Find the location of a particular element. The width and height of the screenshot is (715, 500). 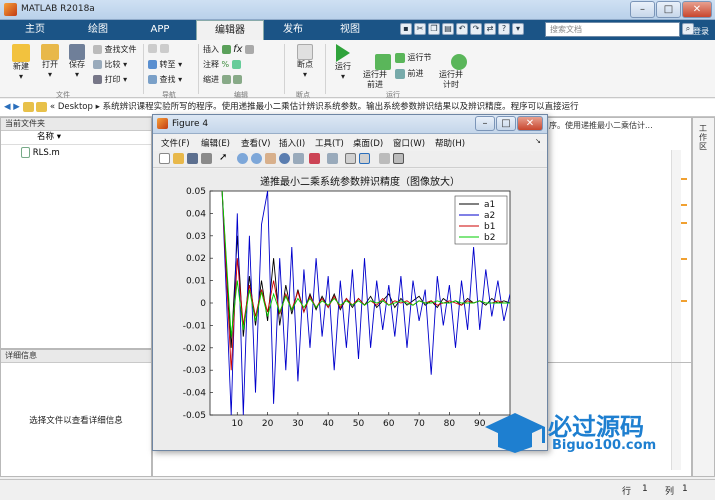

forward-icon: ▶ is located at coordinates (16, 107).